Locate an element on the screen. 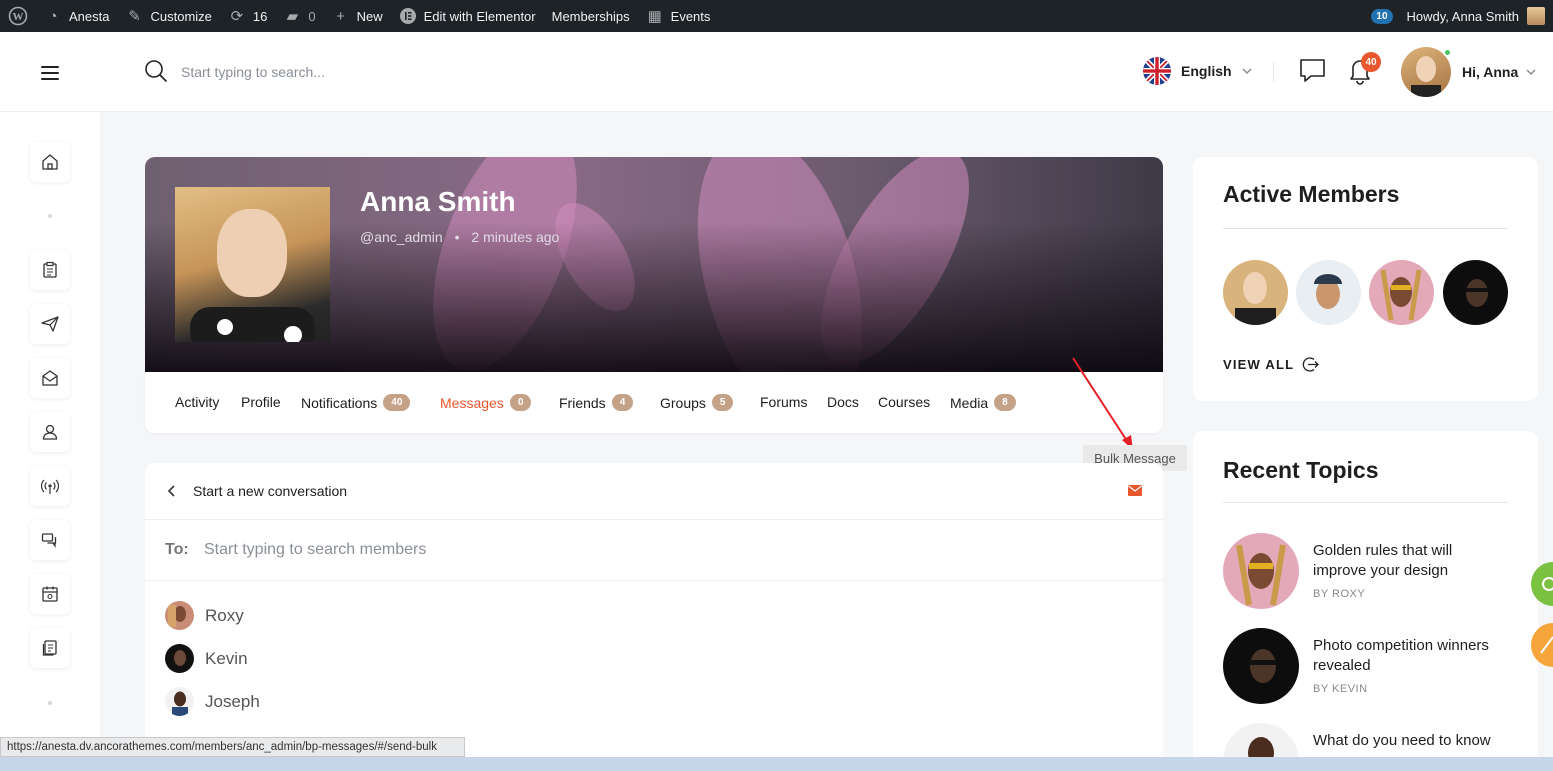  user-menu: Hi, Anna is located at coordinates (1499, 72).